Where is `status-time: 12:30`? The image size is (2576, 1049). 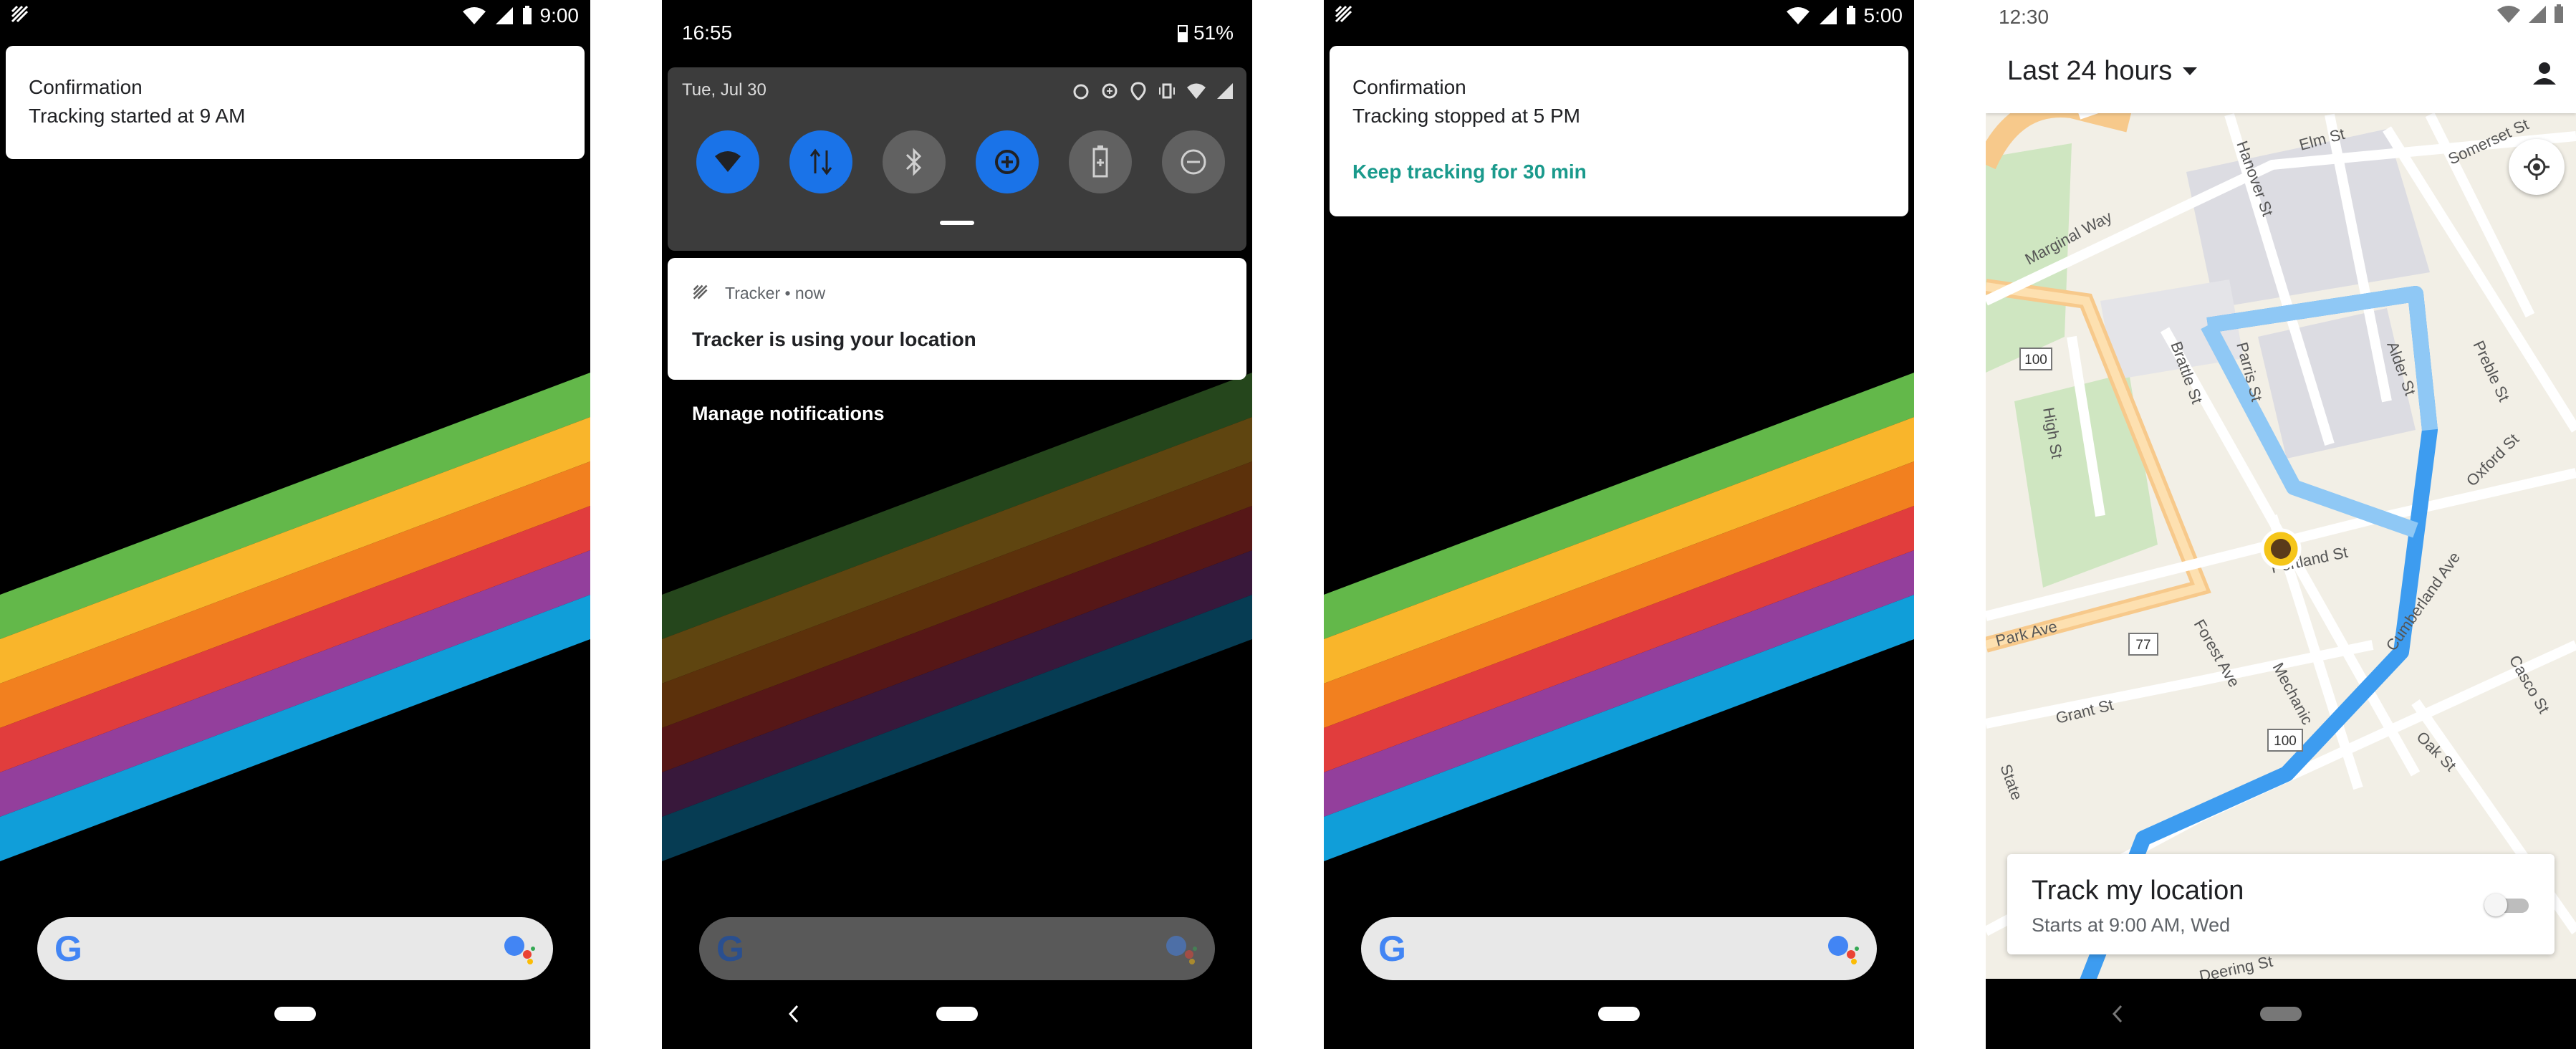
status-time: 12:30 is located at coordinates (2024, 17).